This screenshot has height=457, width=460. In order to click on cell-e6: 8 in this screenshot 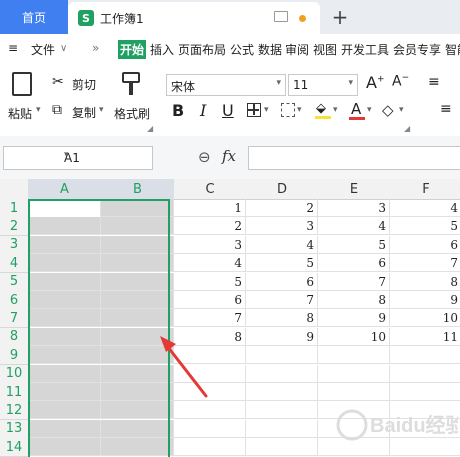, I will do `click(354, 300)`.